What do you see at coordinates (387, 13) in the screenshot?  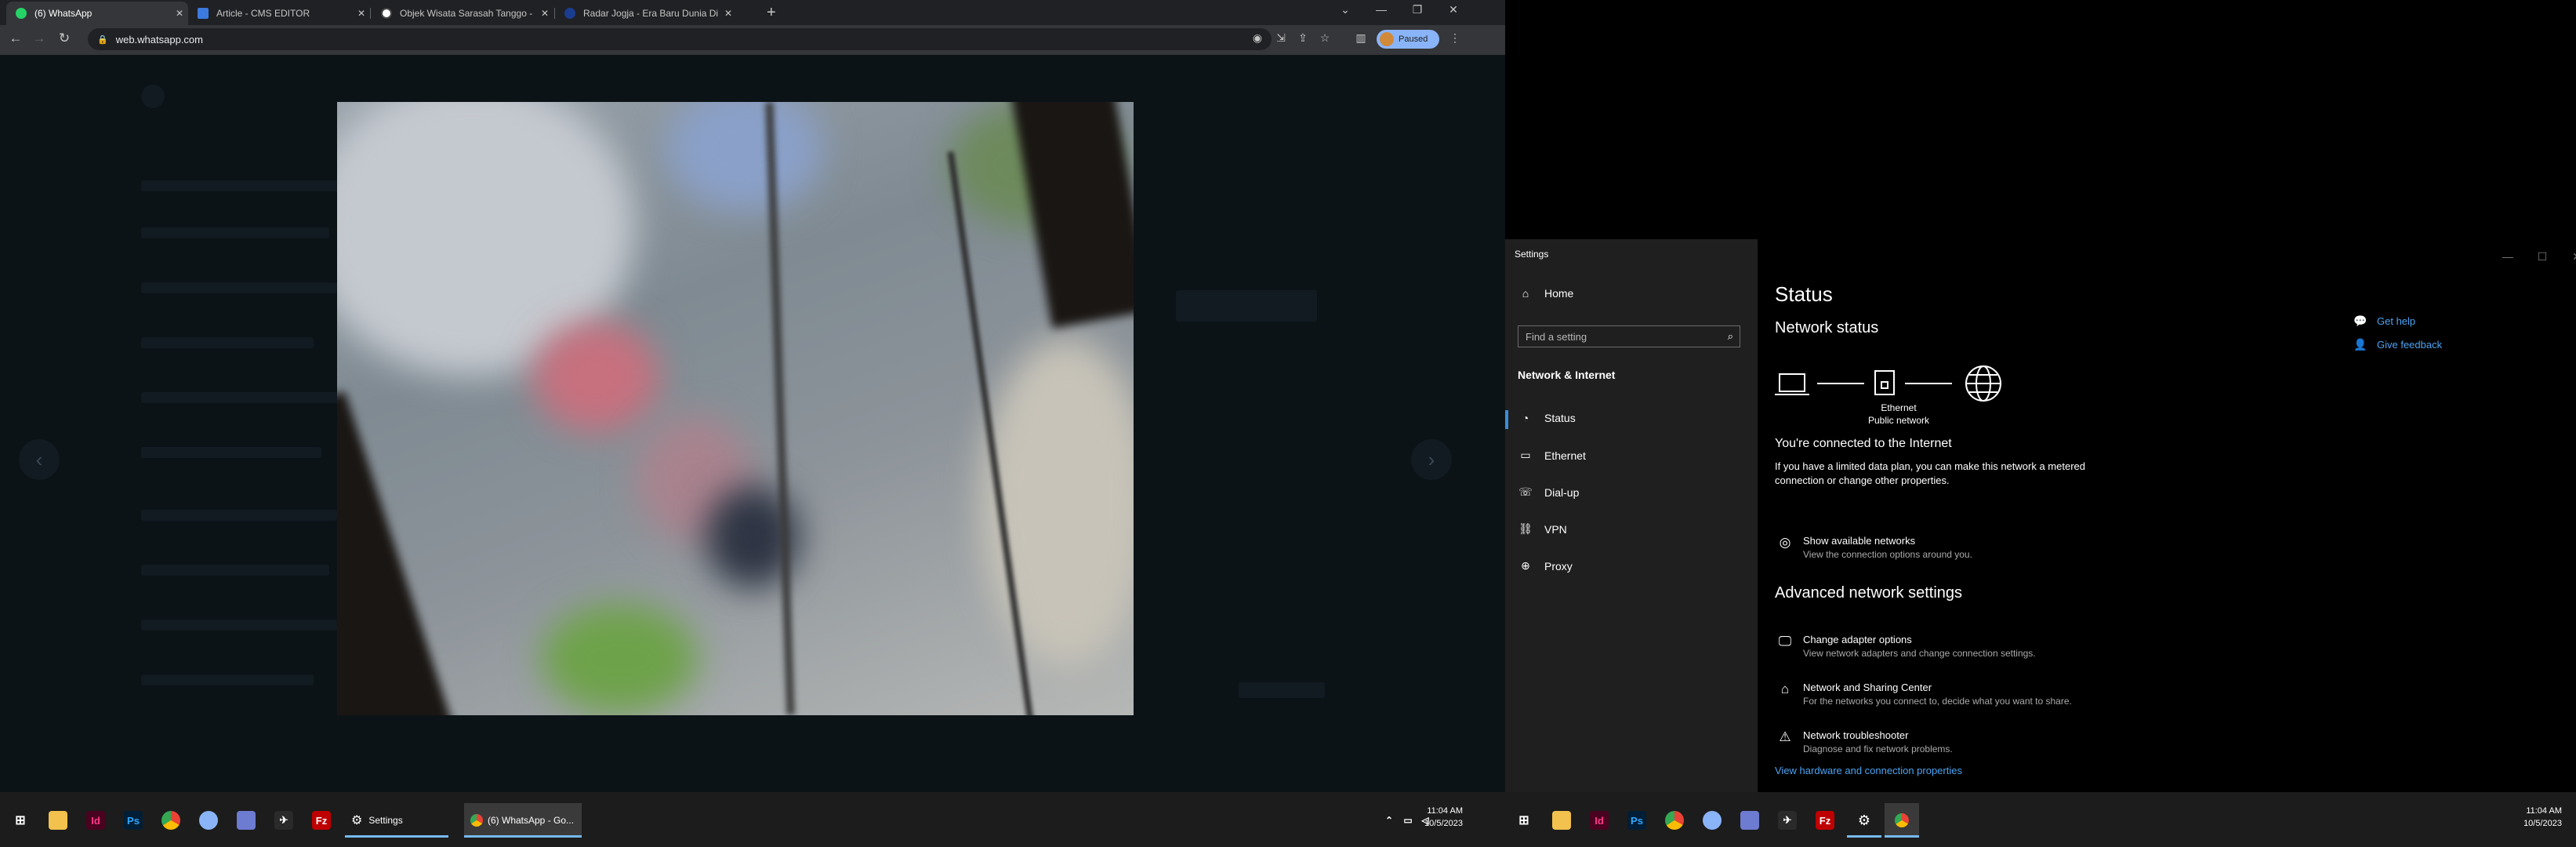 I see `site-icon` at bounding box center [387, 13].